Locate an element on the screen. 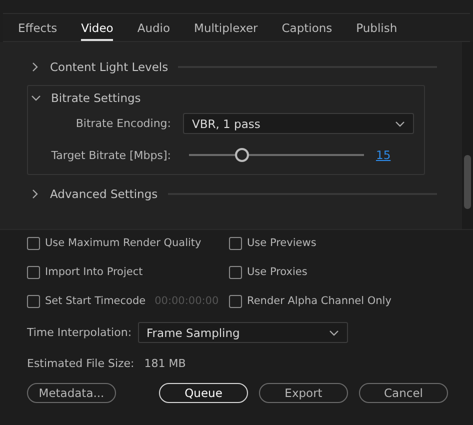  checkbox-label: Render Alpha Channel Only is located at coordinates (319, 301).